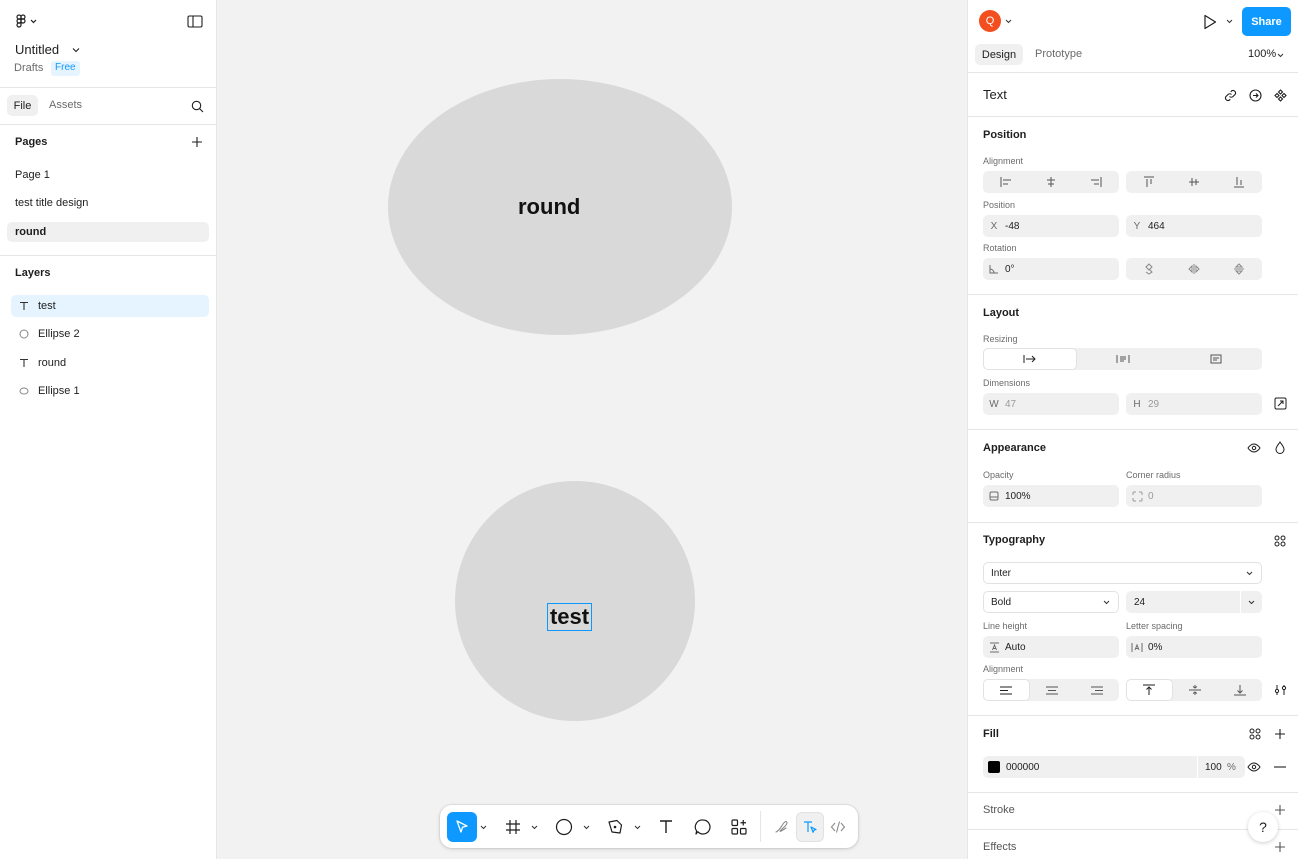  Describe the element at coordinates (1280, 541) in the screenshot. I see `text-styles-icon` at that location.